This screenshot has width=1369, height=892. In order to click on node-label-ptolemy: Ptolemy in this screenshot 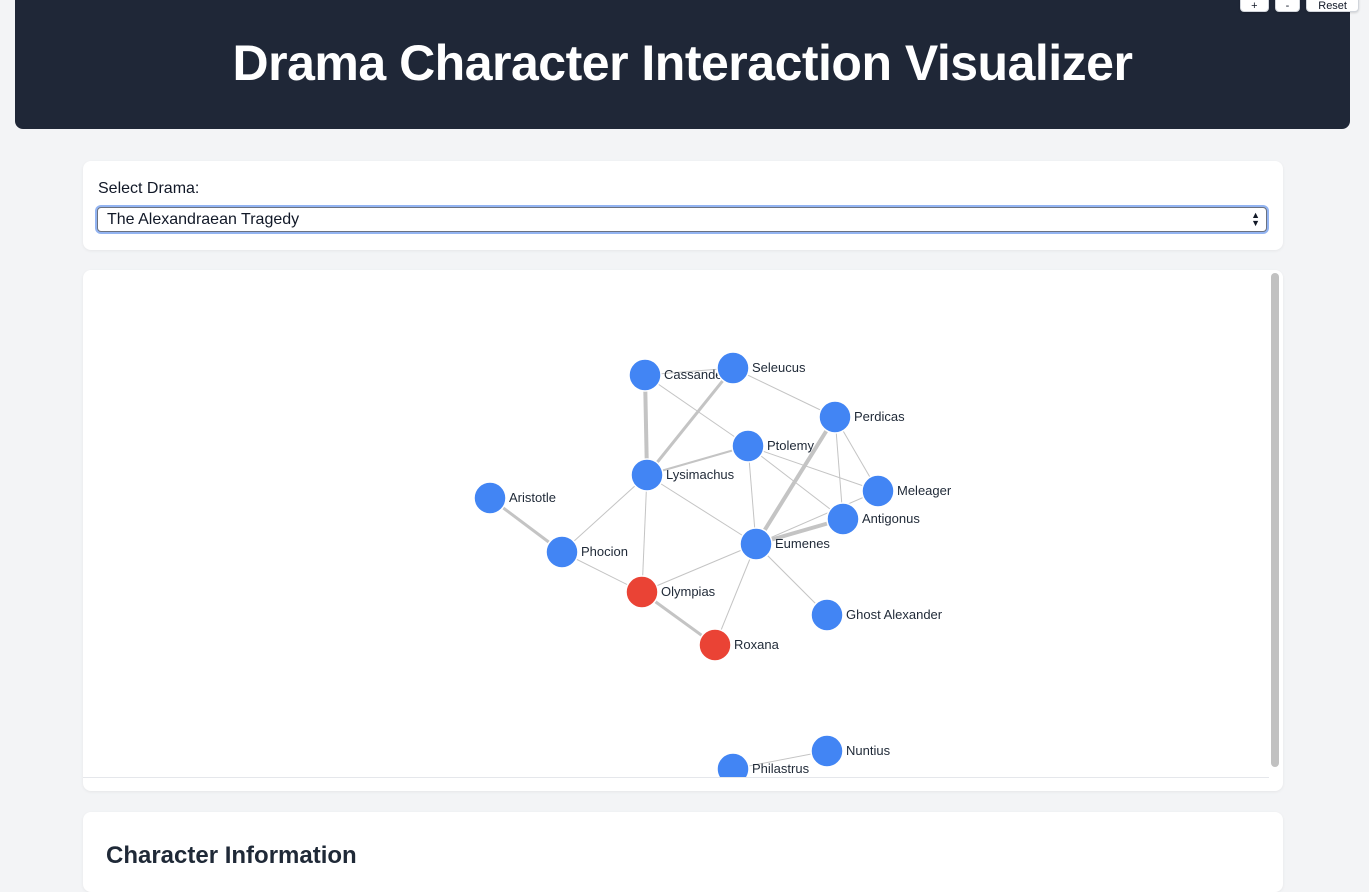, I will do `click(790, 445)`.